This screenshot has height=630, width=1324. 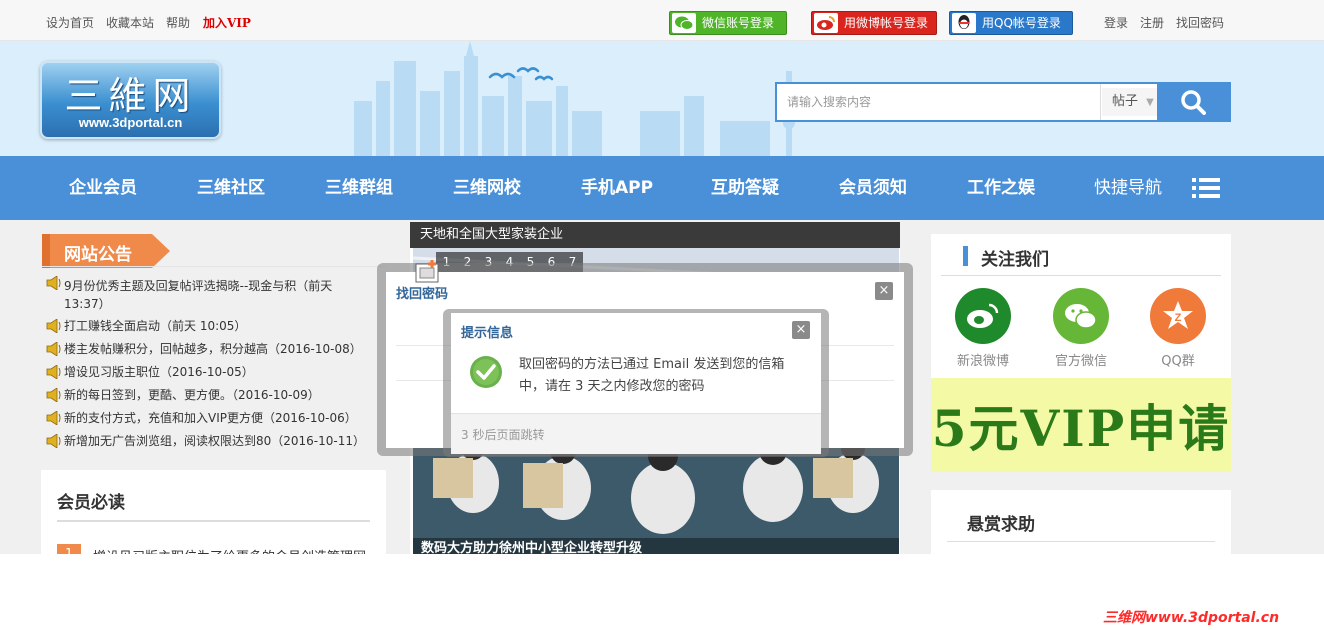 What do you see at coordinates (229, 550) in the screenshot?
I see `must-read-item: 增设见习版主职位为了给更多的会员创造管理网` at bounding box center [229, 550].